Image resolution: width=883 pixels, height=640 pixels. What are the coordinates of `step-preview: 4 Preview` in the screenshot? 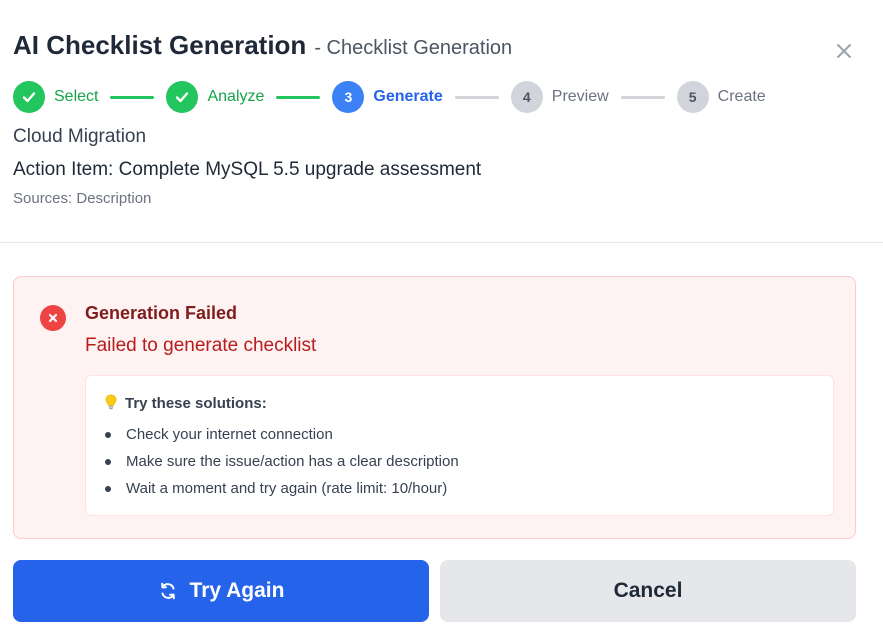 It's located at (559, 97).